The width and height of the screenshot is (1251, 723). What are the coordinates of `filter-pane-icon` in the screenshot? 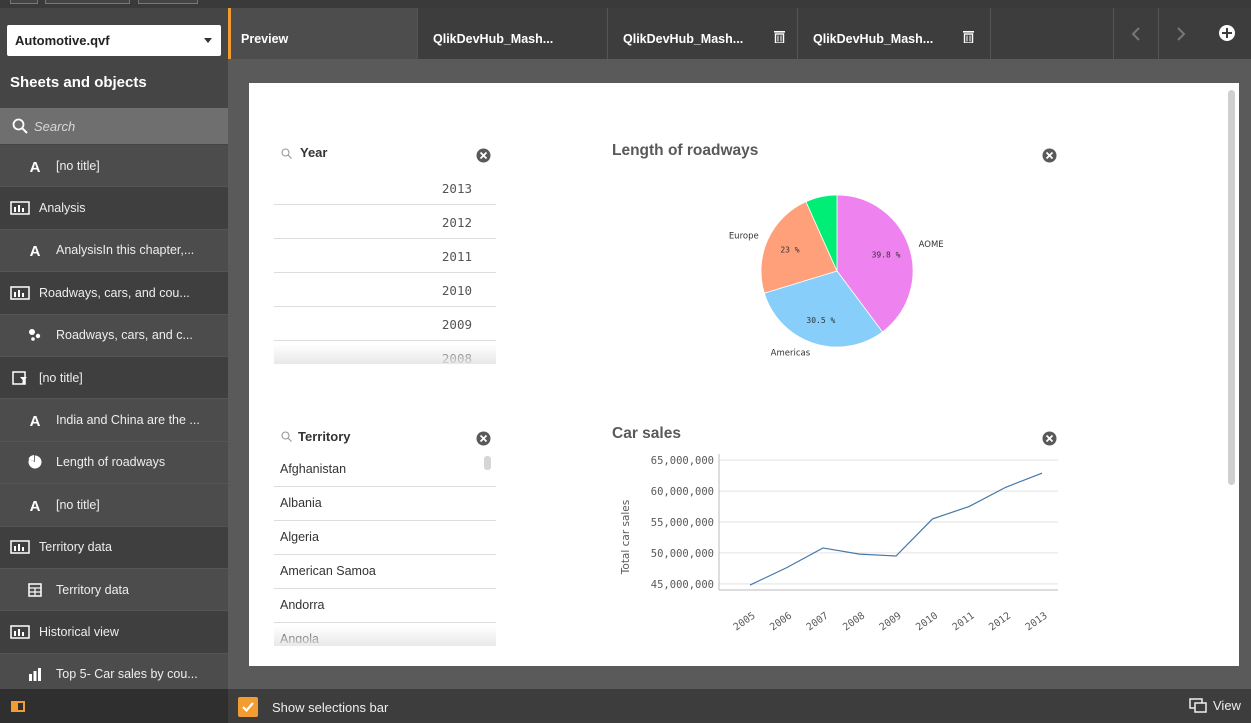 It's located at (20, 377).